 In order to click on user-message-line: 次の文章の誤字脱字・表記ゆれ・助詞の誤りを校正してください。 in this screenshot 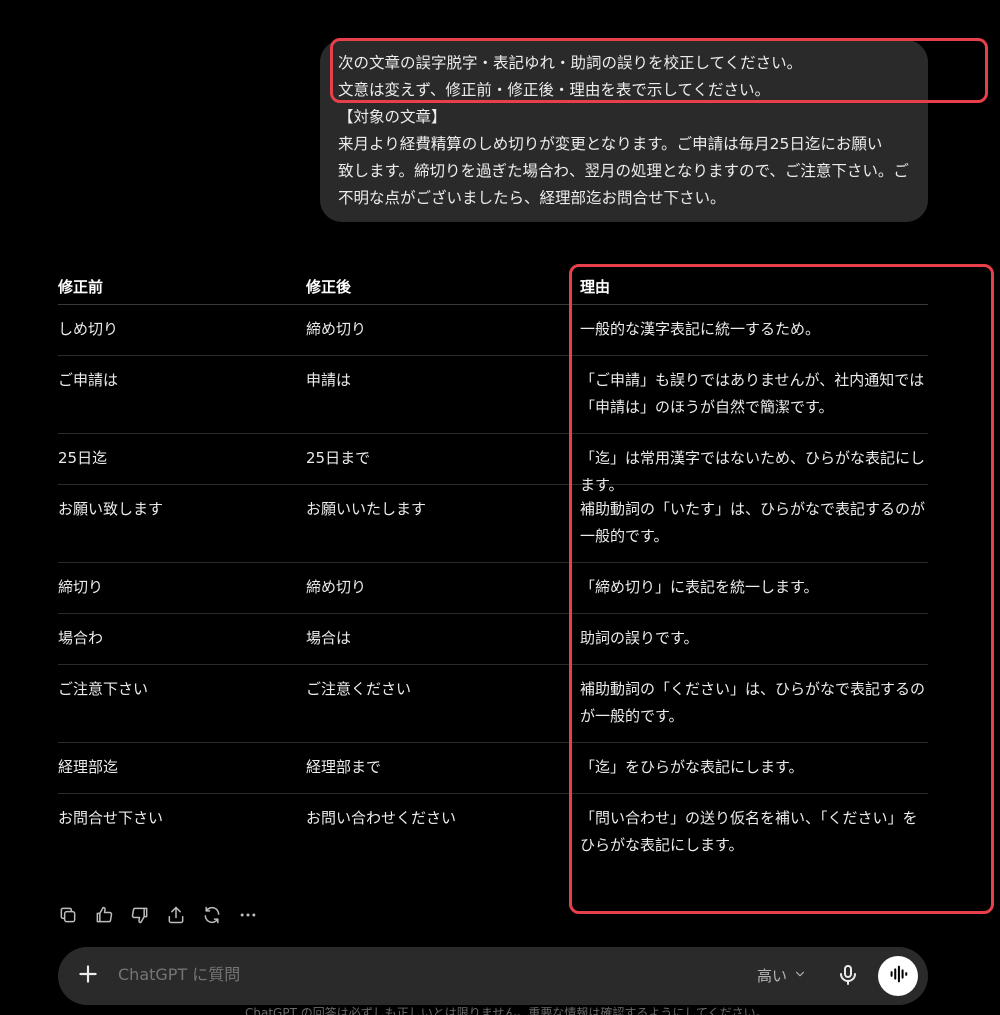, I will do `click(570, 63)`.